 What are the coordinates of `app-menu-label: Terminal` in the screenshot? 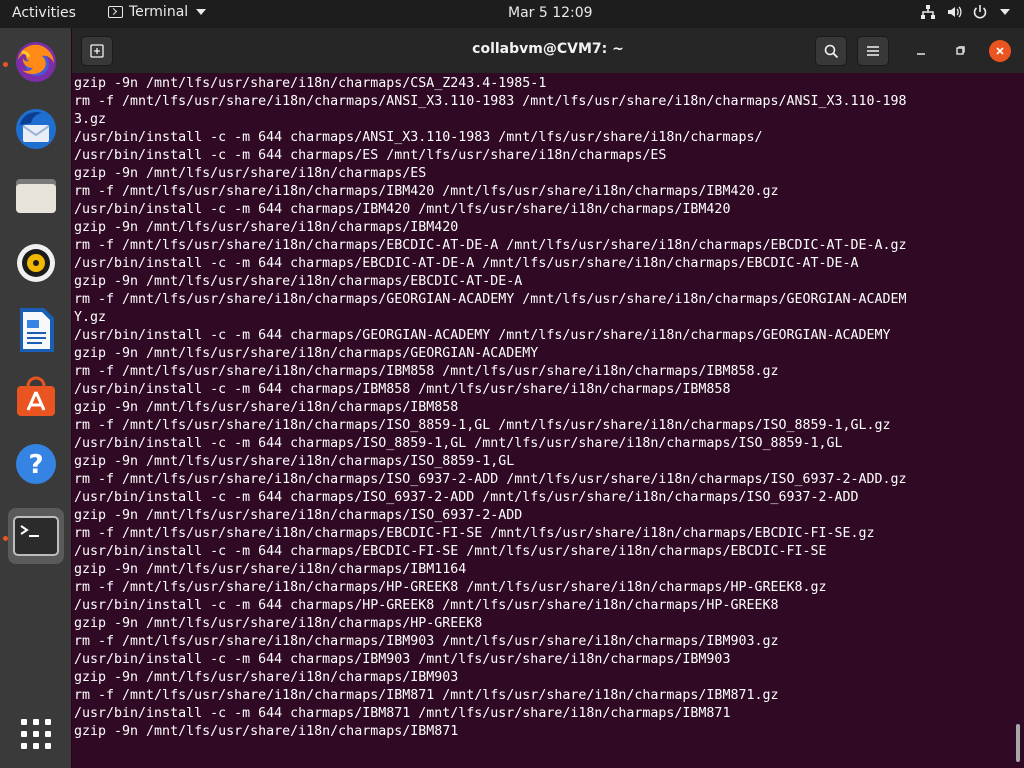 It's located at (159, 12).